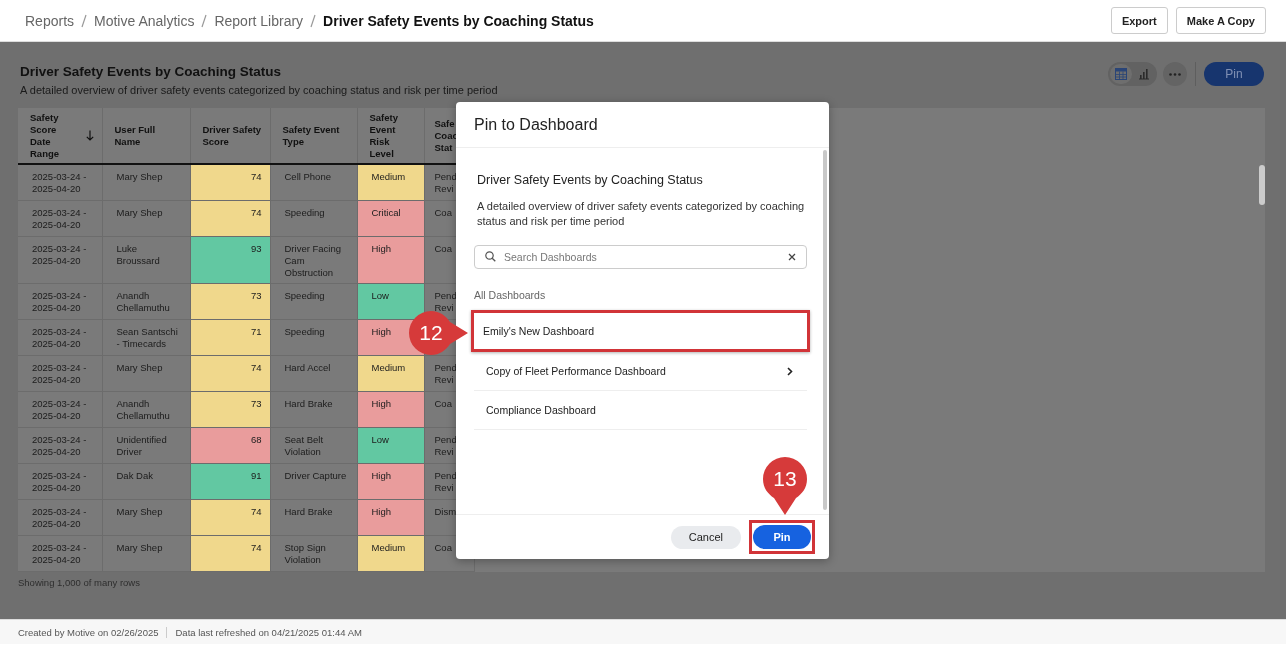 This screenshot has height=645, width=1286. Describe the element at coordinates (146, 445) in the screenshot. I see `table-cell: Unidentified Driver` at that location.